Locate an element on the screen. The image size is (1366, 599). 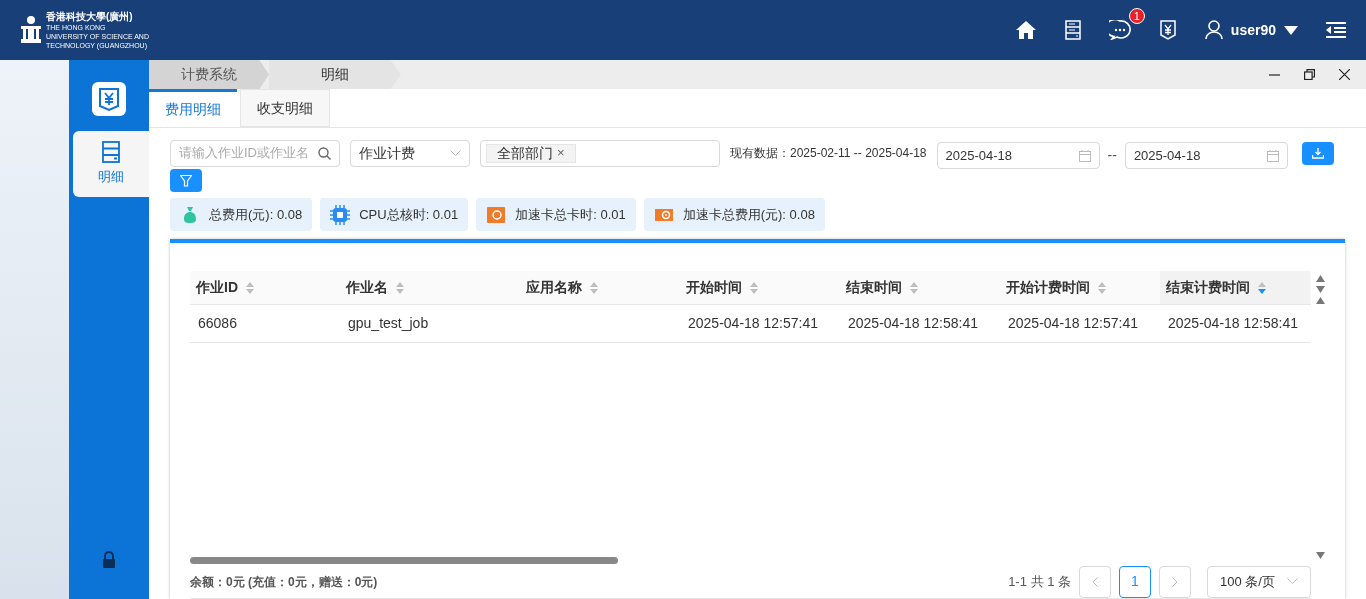
download-icon is located at coordinates (1317, 153).